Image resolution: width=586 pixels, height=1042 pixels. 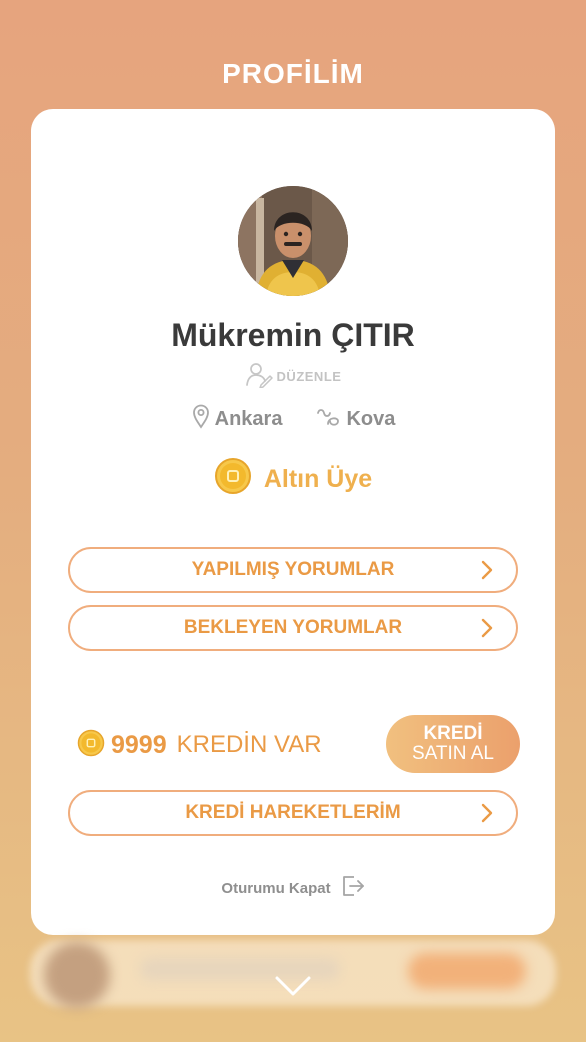 What do you see at coordinates (309, 376) in the screenshot?
I see `edit-profile-label: DÜZENLE` at bounding box center [309, 376].